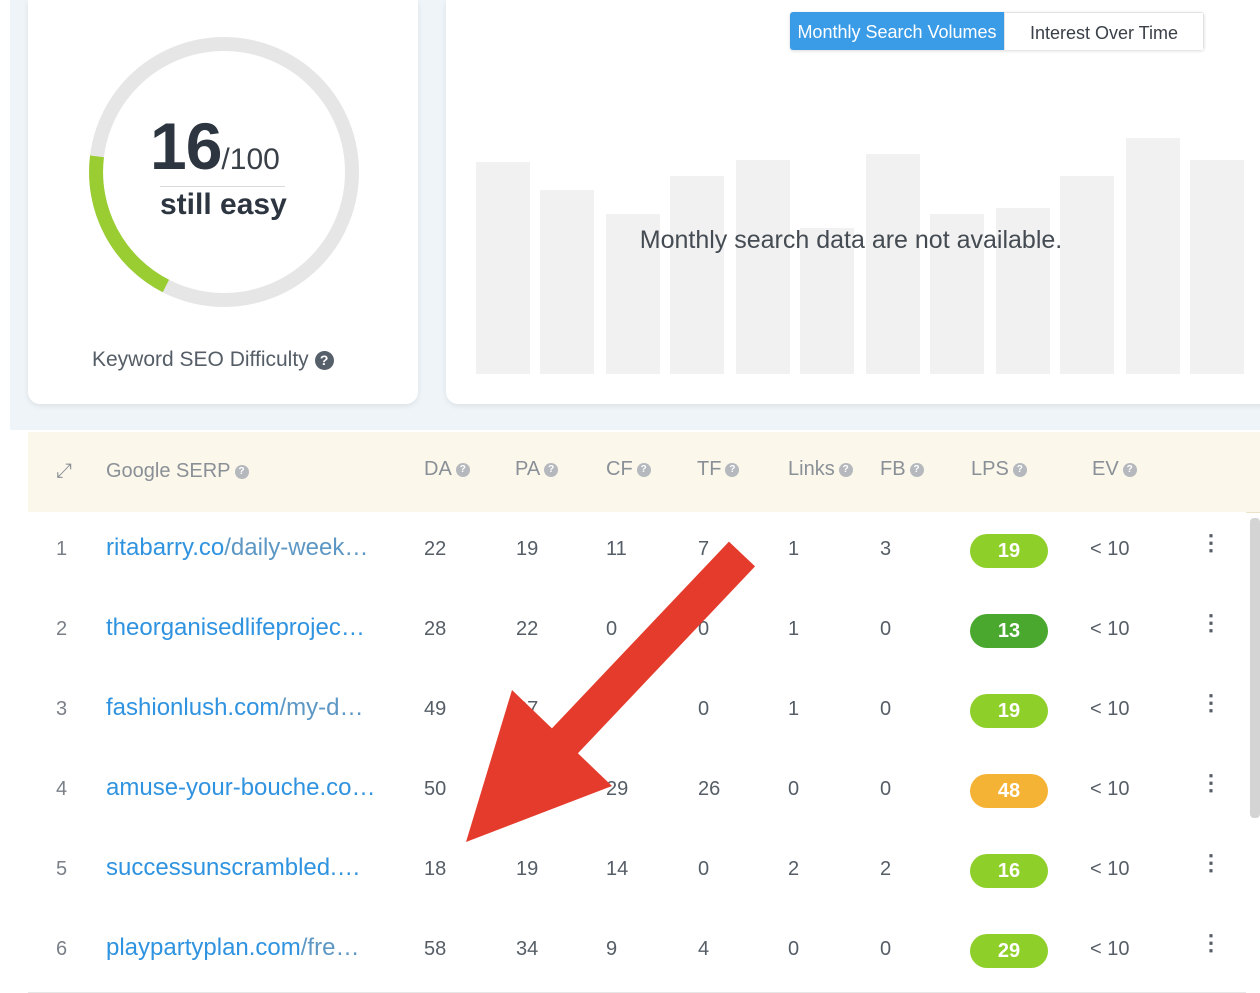 Image resolution: width=1260 pixels, height=993 pixels. I want to click on expand-arrows-icon: ⤢, so click(64, 471).